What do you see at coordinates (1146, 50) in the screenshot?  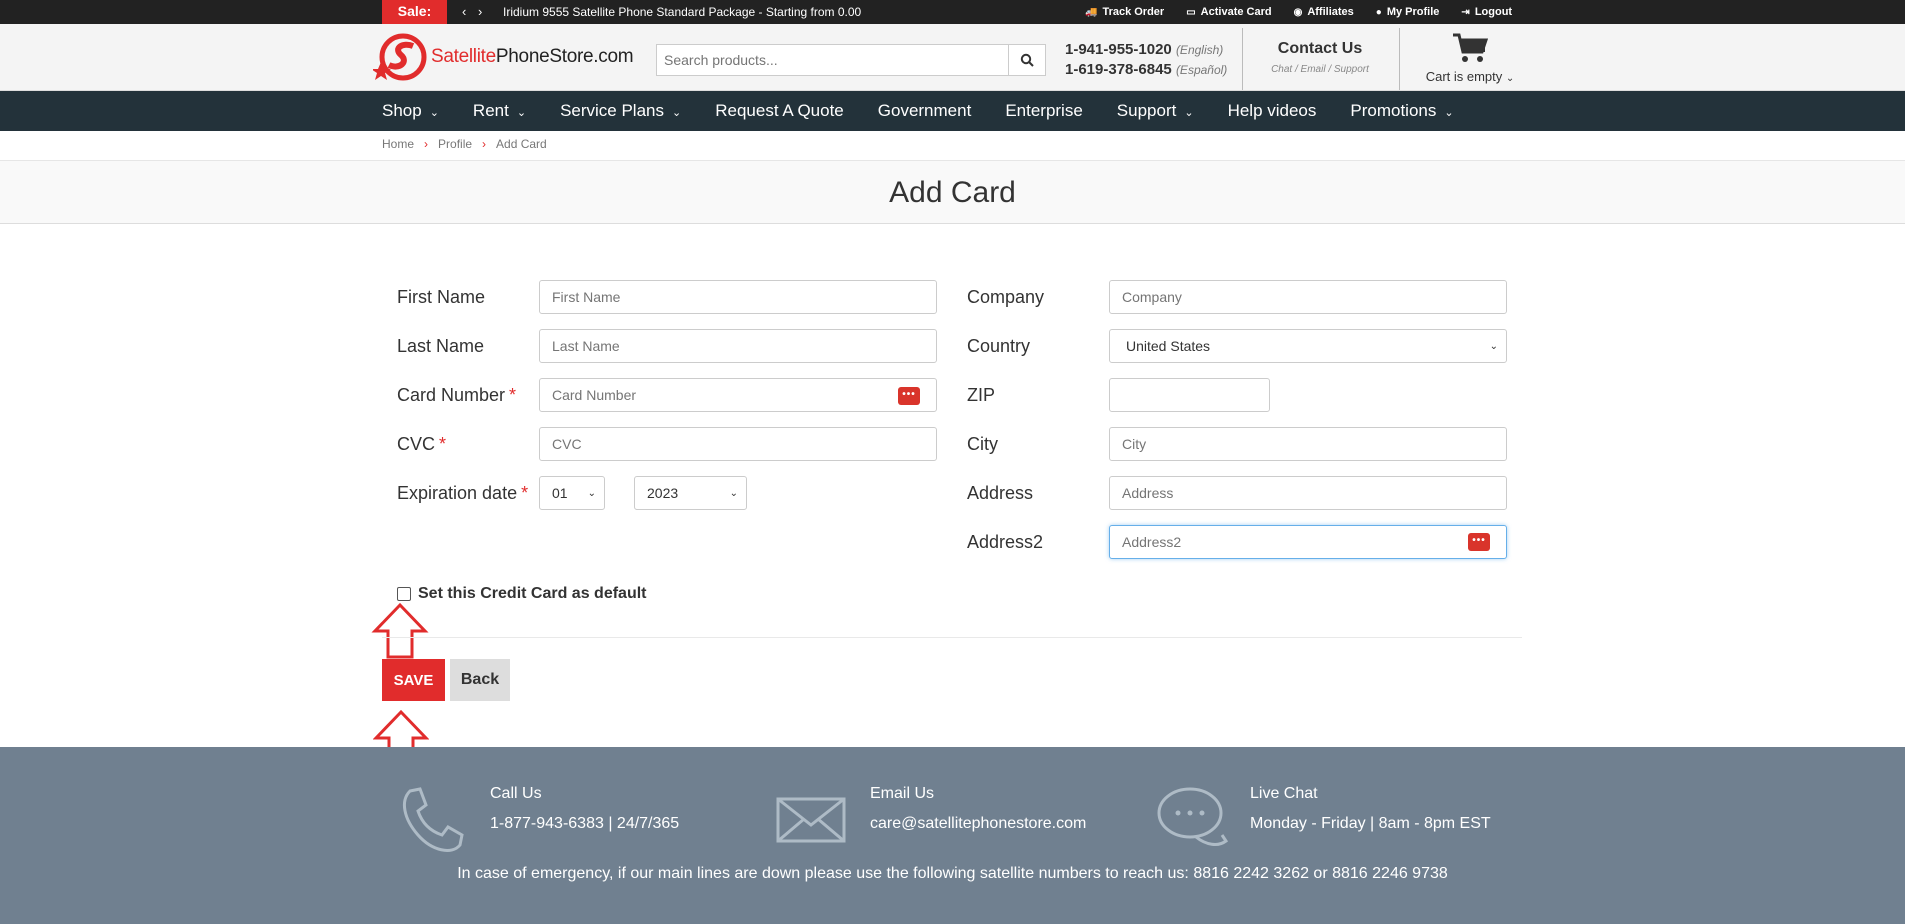 I see `phone-english: 1-941-955-1020 (English)` at bounding box center [1146, 50].